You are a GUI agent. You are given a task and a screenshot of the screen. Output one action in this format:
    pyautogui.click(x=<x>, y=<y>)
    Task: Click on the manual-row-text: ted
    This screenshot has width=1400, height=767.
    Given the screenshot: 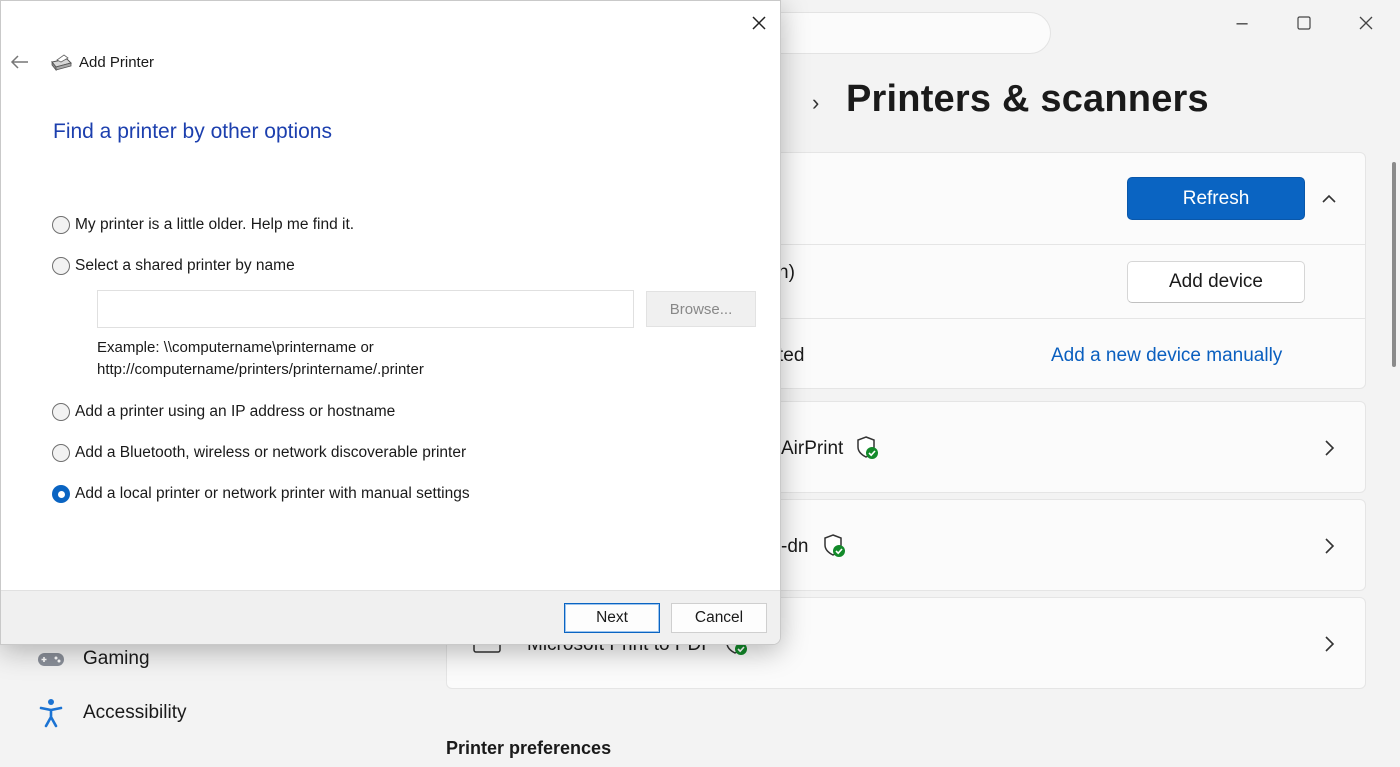 What is the action you would take?
    pyautogui.click(x=791, y=355)
    